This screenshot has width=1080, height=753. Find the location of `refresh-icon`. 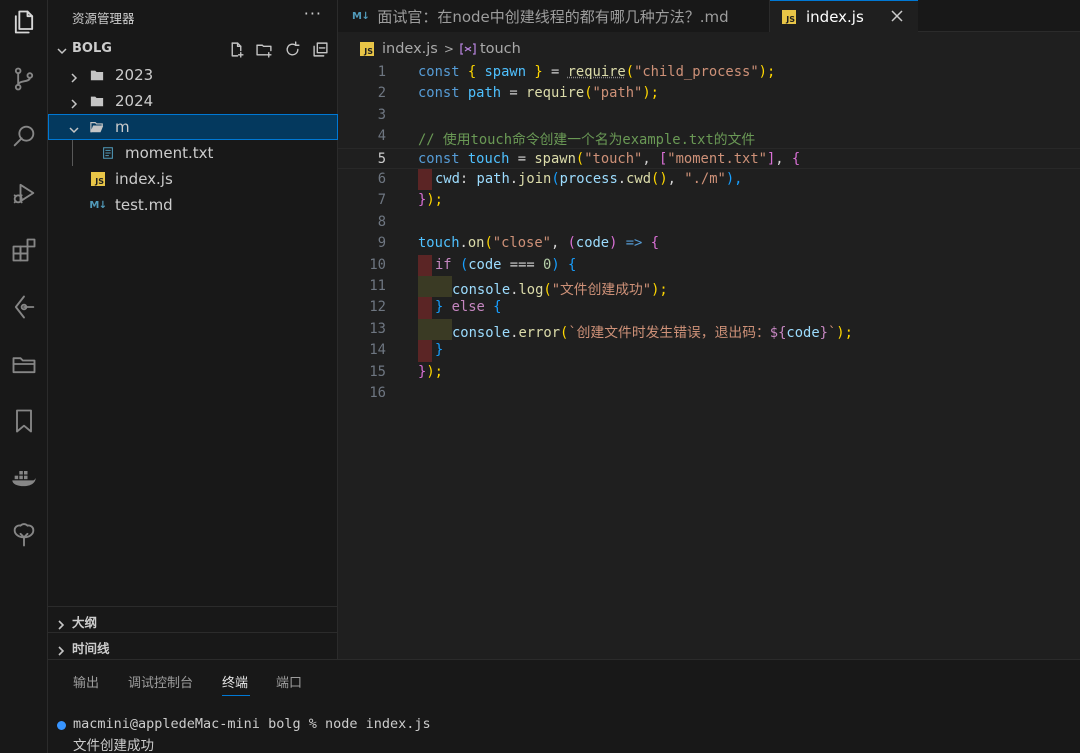

refresh-icon is located at coordinates (292, 49).